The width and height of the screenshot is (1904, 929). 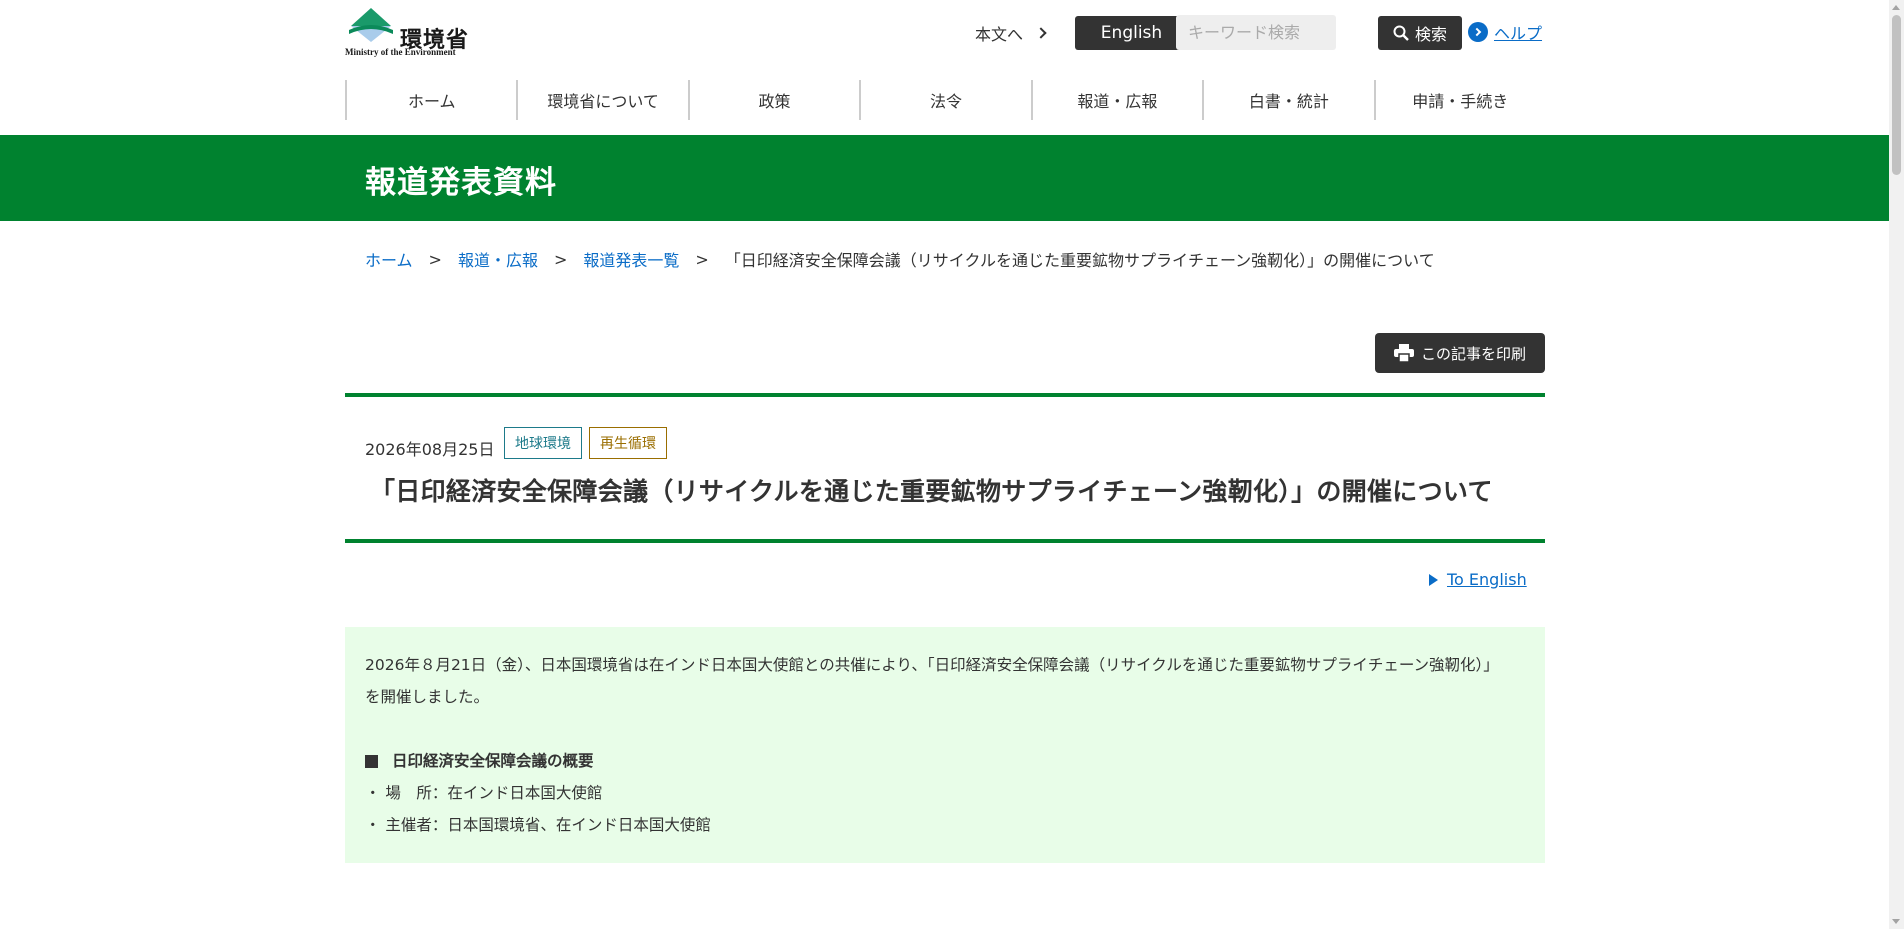 I want to click on scroll-up-arrow-icon, so click(x=1896, y=7).